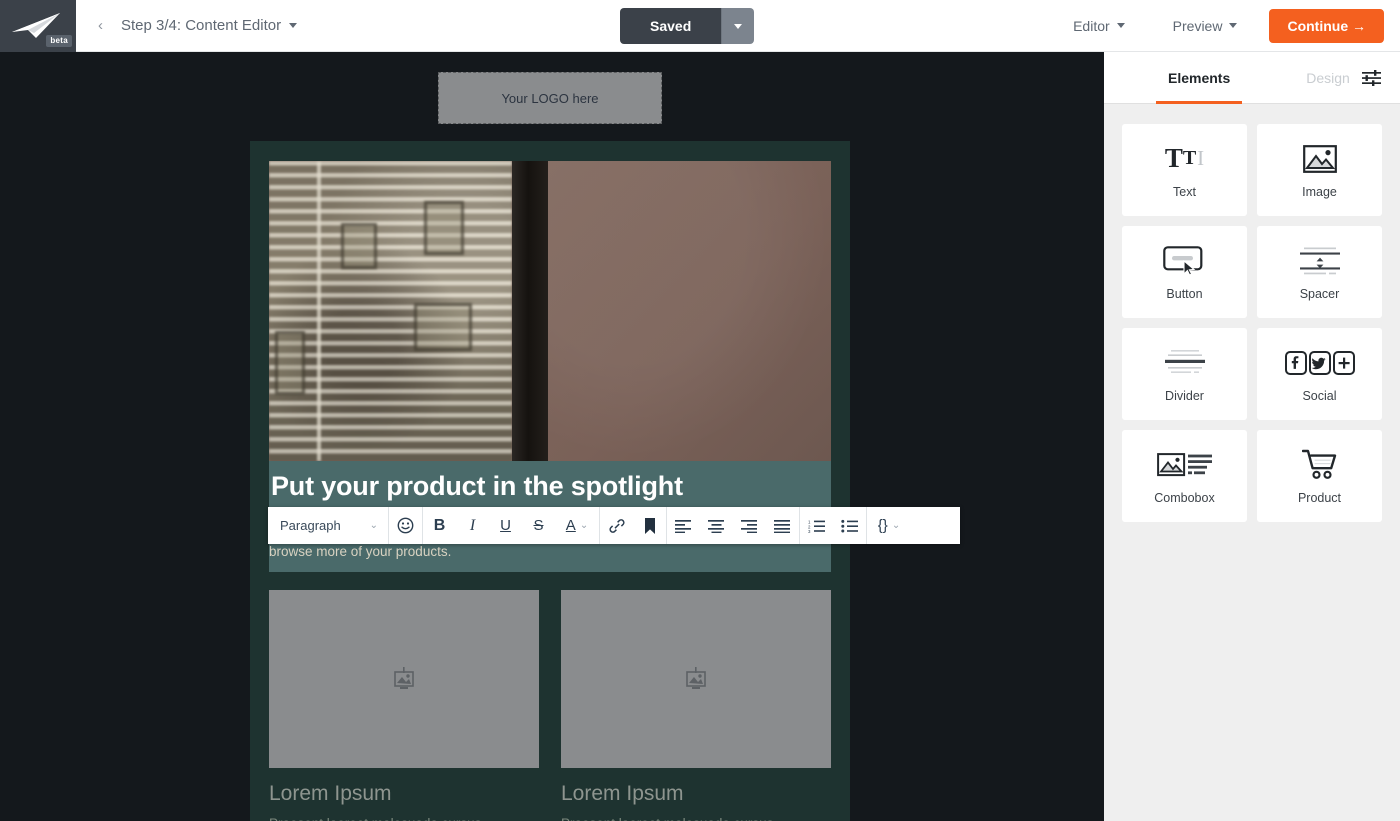  Describe the element at coordinates (849, 525) in the screenshot. I see `bullet-list-icon` at that location.